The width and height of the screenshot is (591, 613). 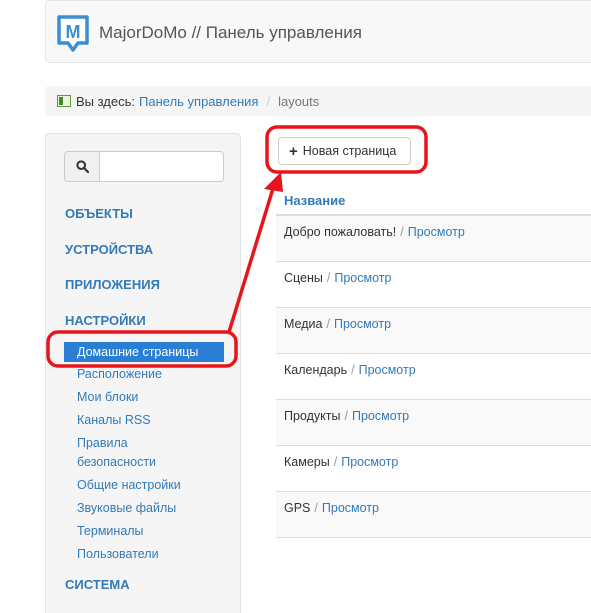 What do you see at coordinates (105, 320) in the screenshot?
I see `sidebar-category-settings: НАСТРОЙКИ` at bounding box center [105, 320].